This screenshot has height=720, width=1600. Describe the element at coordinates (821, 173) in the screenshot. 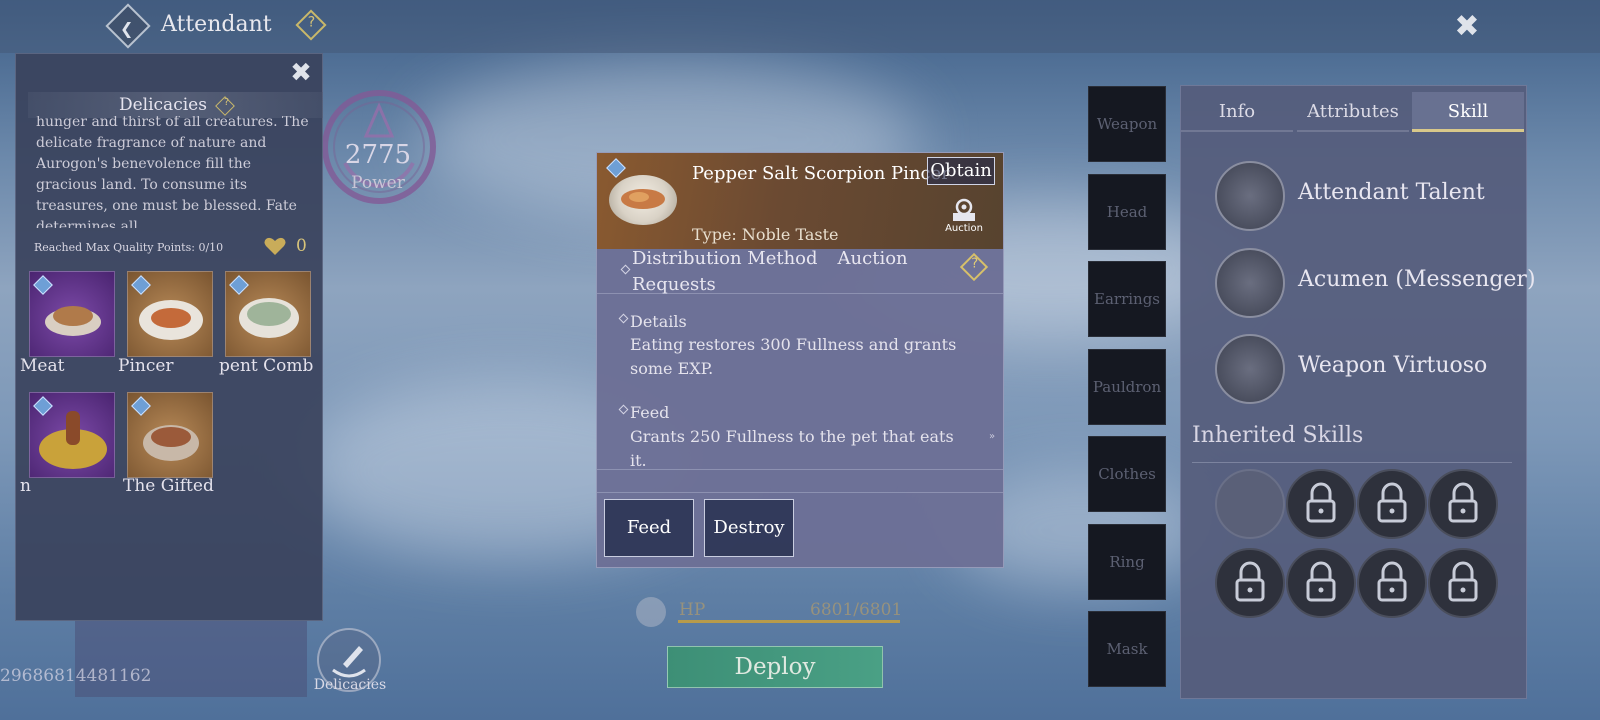

I see `item-name: Pepper Salt Scorpion Pincer` at that location.